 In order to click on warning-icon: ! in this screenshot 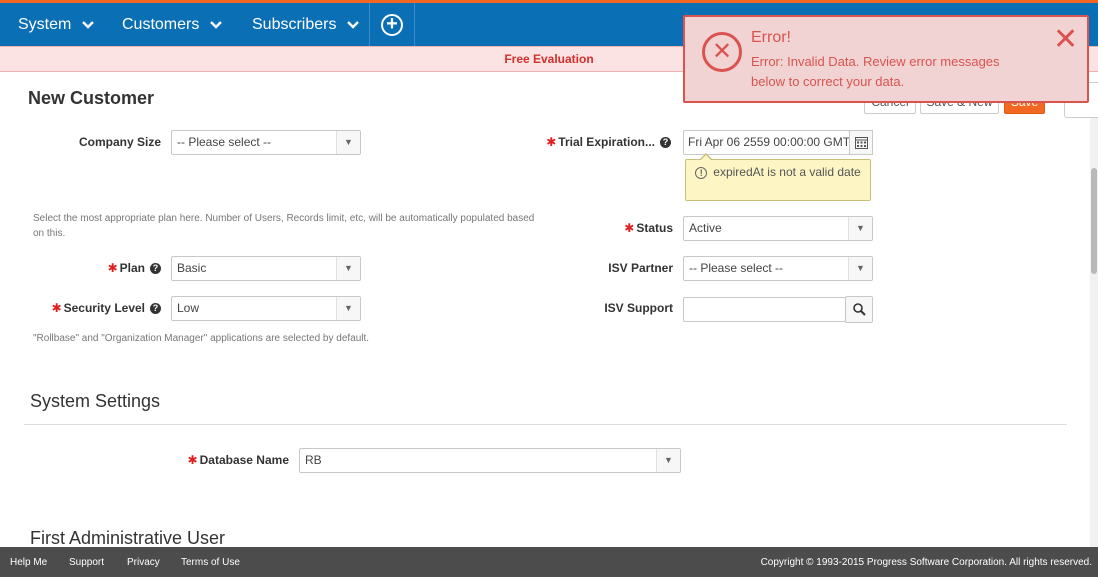, I will do `click(701, 172)`.